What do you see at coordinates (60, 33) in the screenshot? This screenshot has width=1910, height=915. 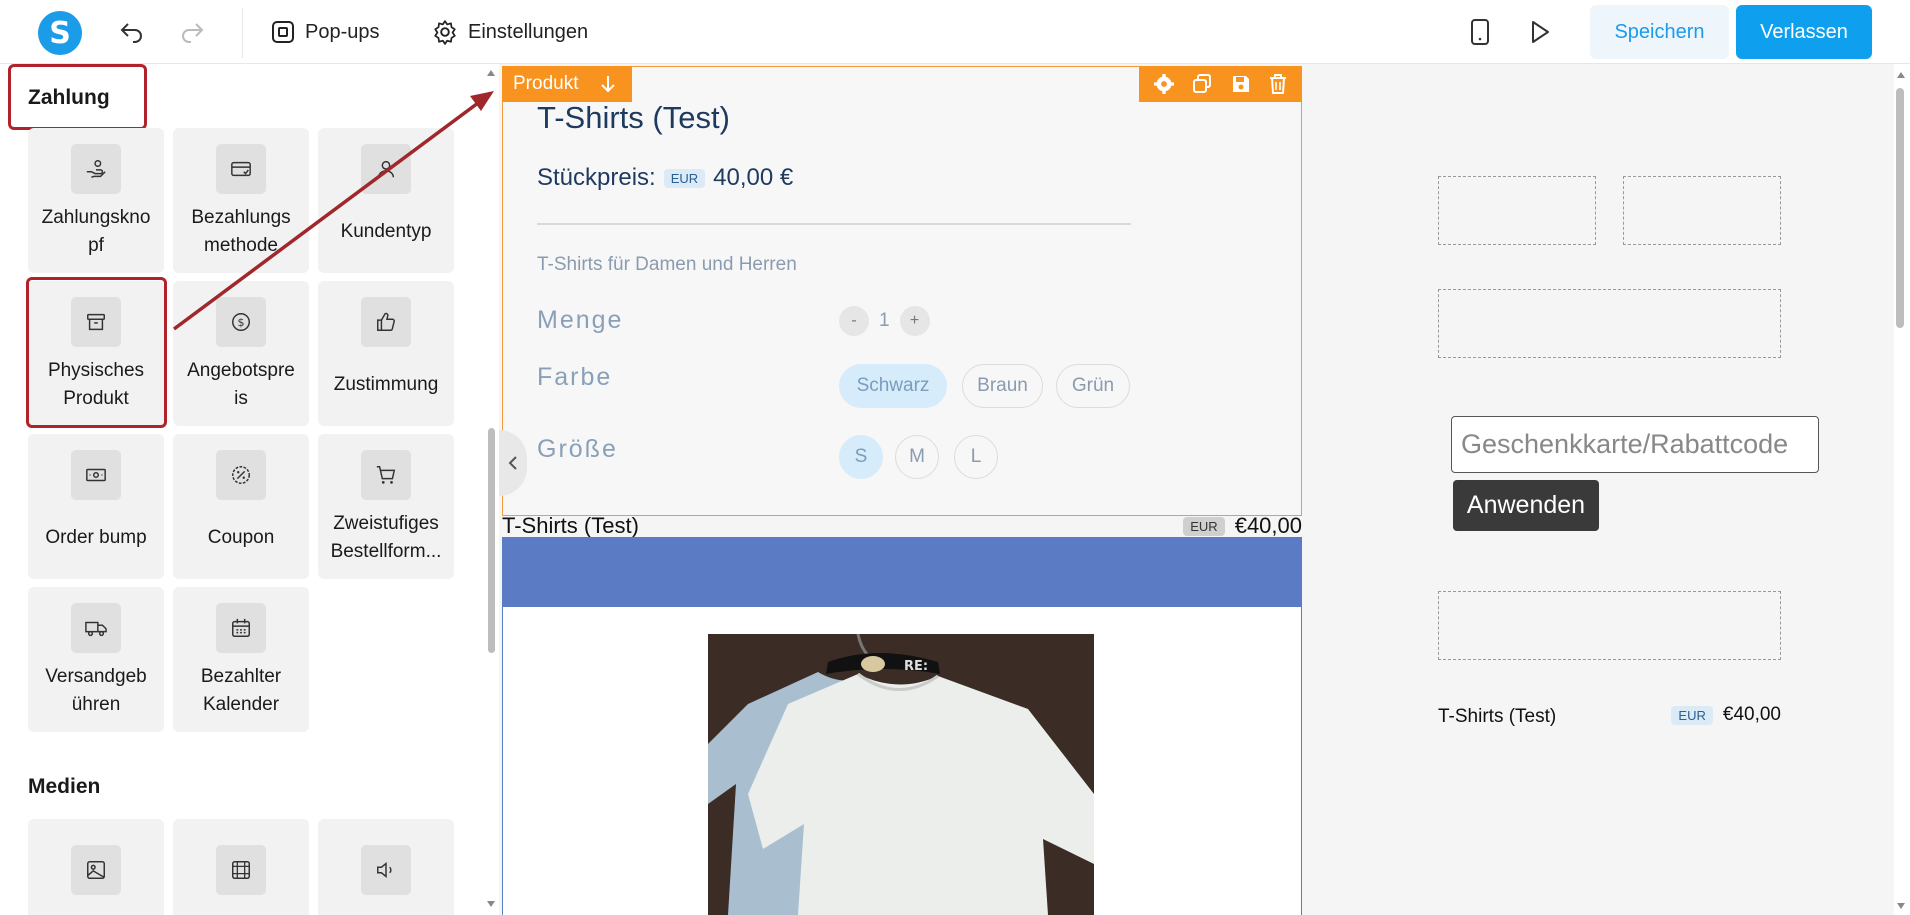 I see `app-logo: S` at bounding box center [60, 33].